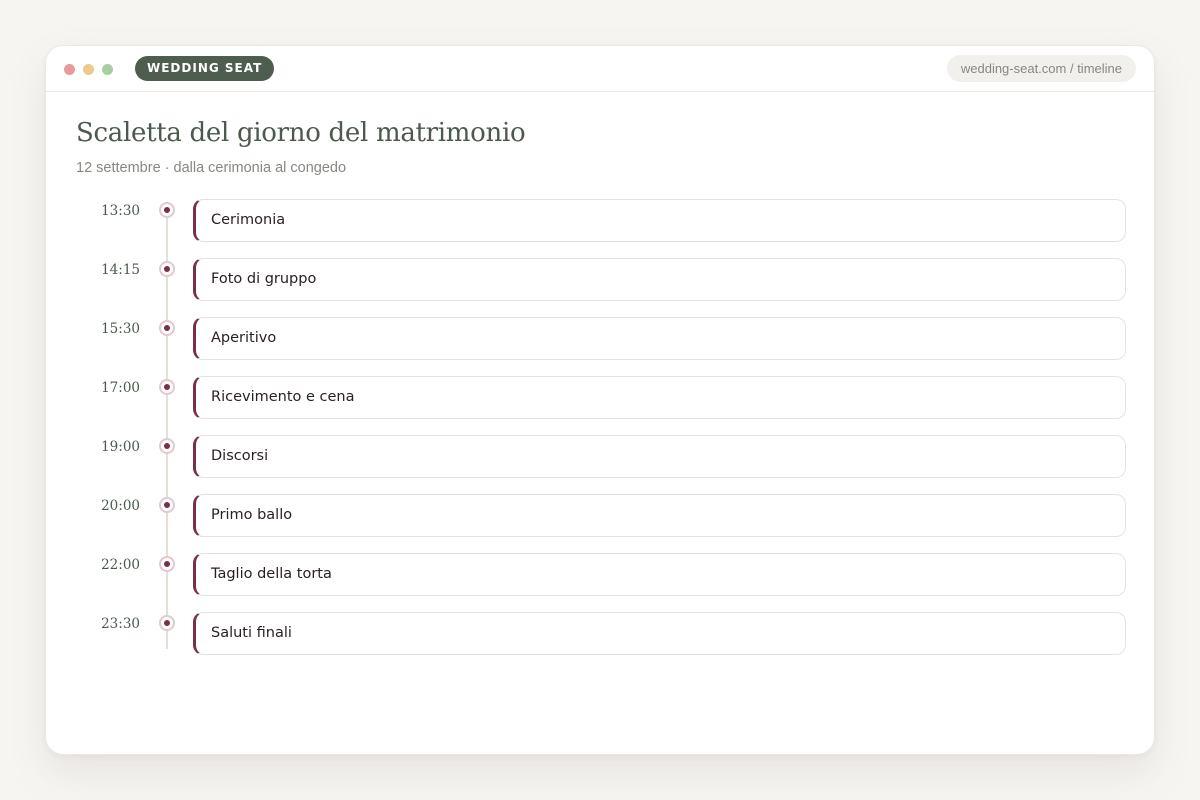 The image size is (1200, 800). Describe the element at coordinates (120, 506) in the screenshot. I see `event-time: 20:00` at that location.